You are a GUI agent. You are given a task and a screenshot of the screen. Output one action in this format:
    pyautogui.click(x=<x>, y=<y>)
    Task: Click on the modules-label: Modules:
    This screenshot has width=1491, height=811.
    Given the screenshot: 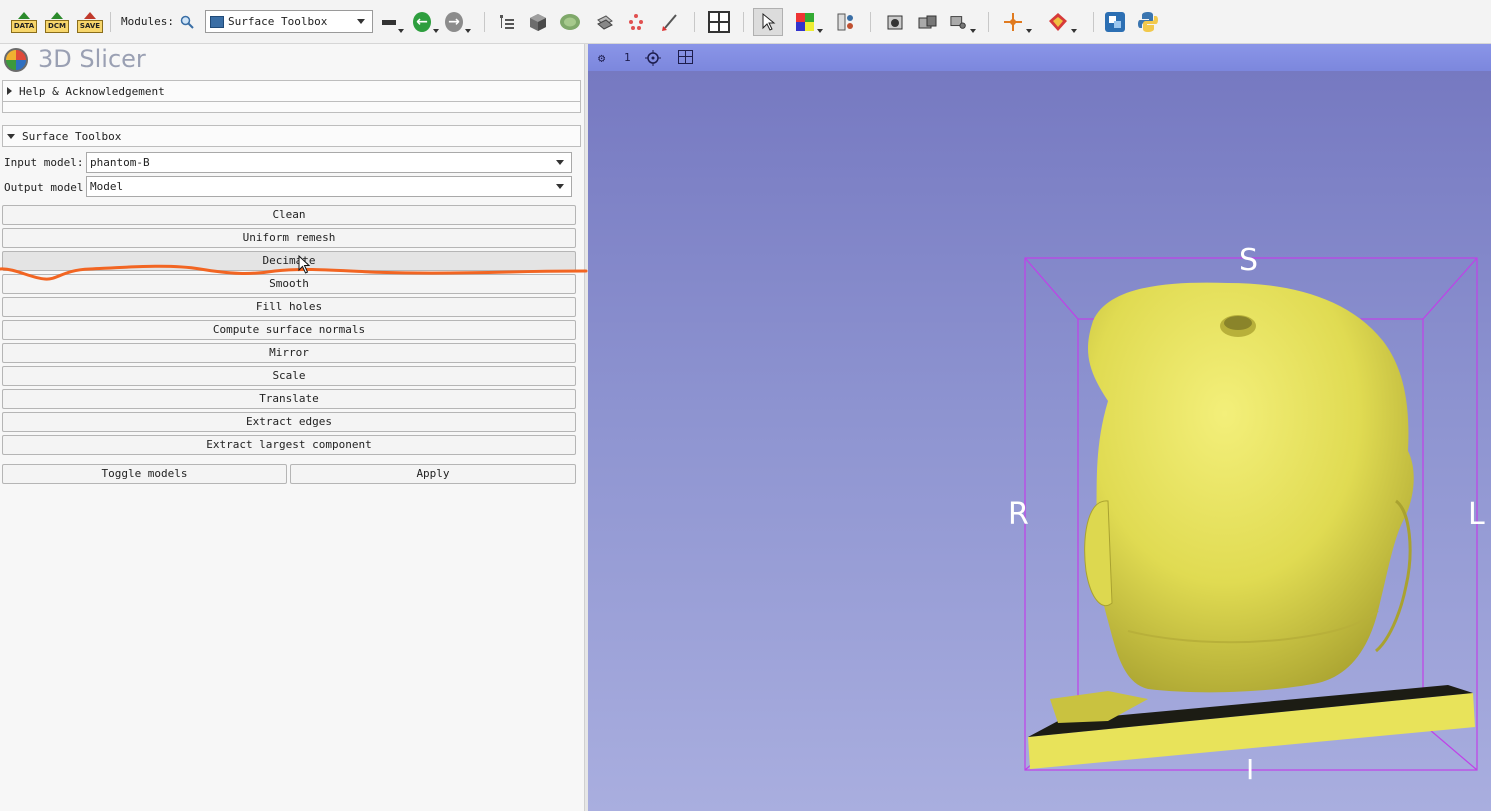 What is the action you would take?
    pyautogui.click(x=147, y=21)
    